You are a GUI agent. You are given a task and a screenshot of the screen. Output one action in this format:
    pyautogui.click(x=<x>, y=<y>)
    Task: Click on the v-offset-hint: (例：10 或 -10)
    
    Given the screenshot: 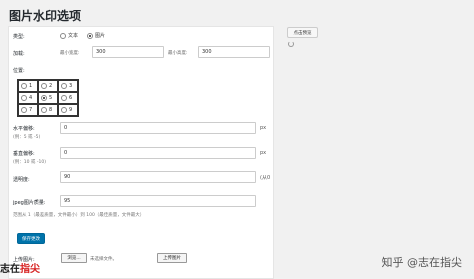 What is the action you would take?
    pyautogui.click(x=29, y=162)
    